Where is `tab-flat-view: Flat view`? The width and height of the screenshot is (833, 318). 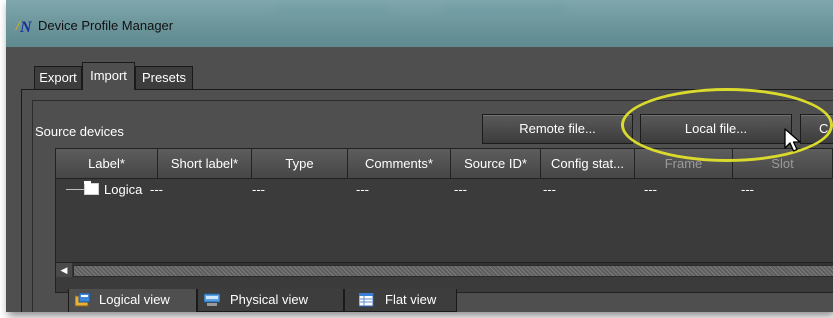
tab-flat-view: Flat view is located at coordinates (400, 300).